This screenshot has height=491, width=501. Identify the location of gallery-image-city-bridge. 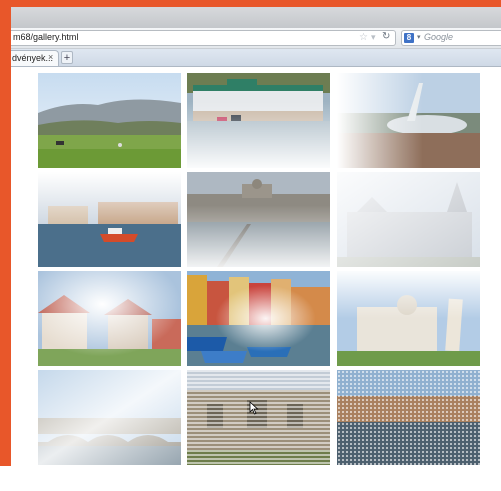
(258, 219).